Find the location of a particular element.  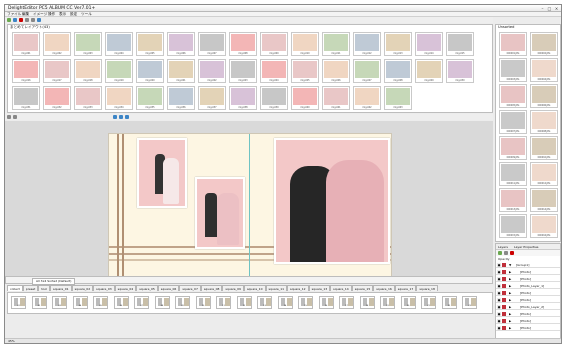

page-thumb: 11 is located at coordinates (223, 302).